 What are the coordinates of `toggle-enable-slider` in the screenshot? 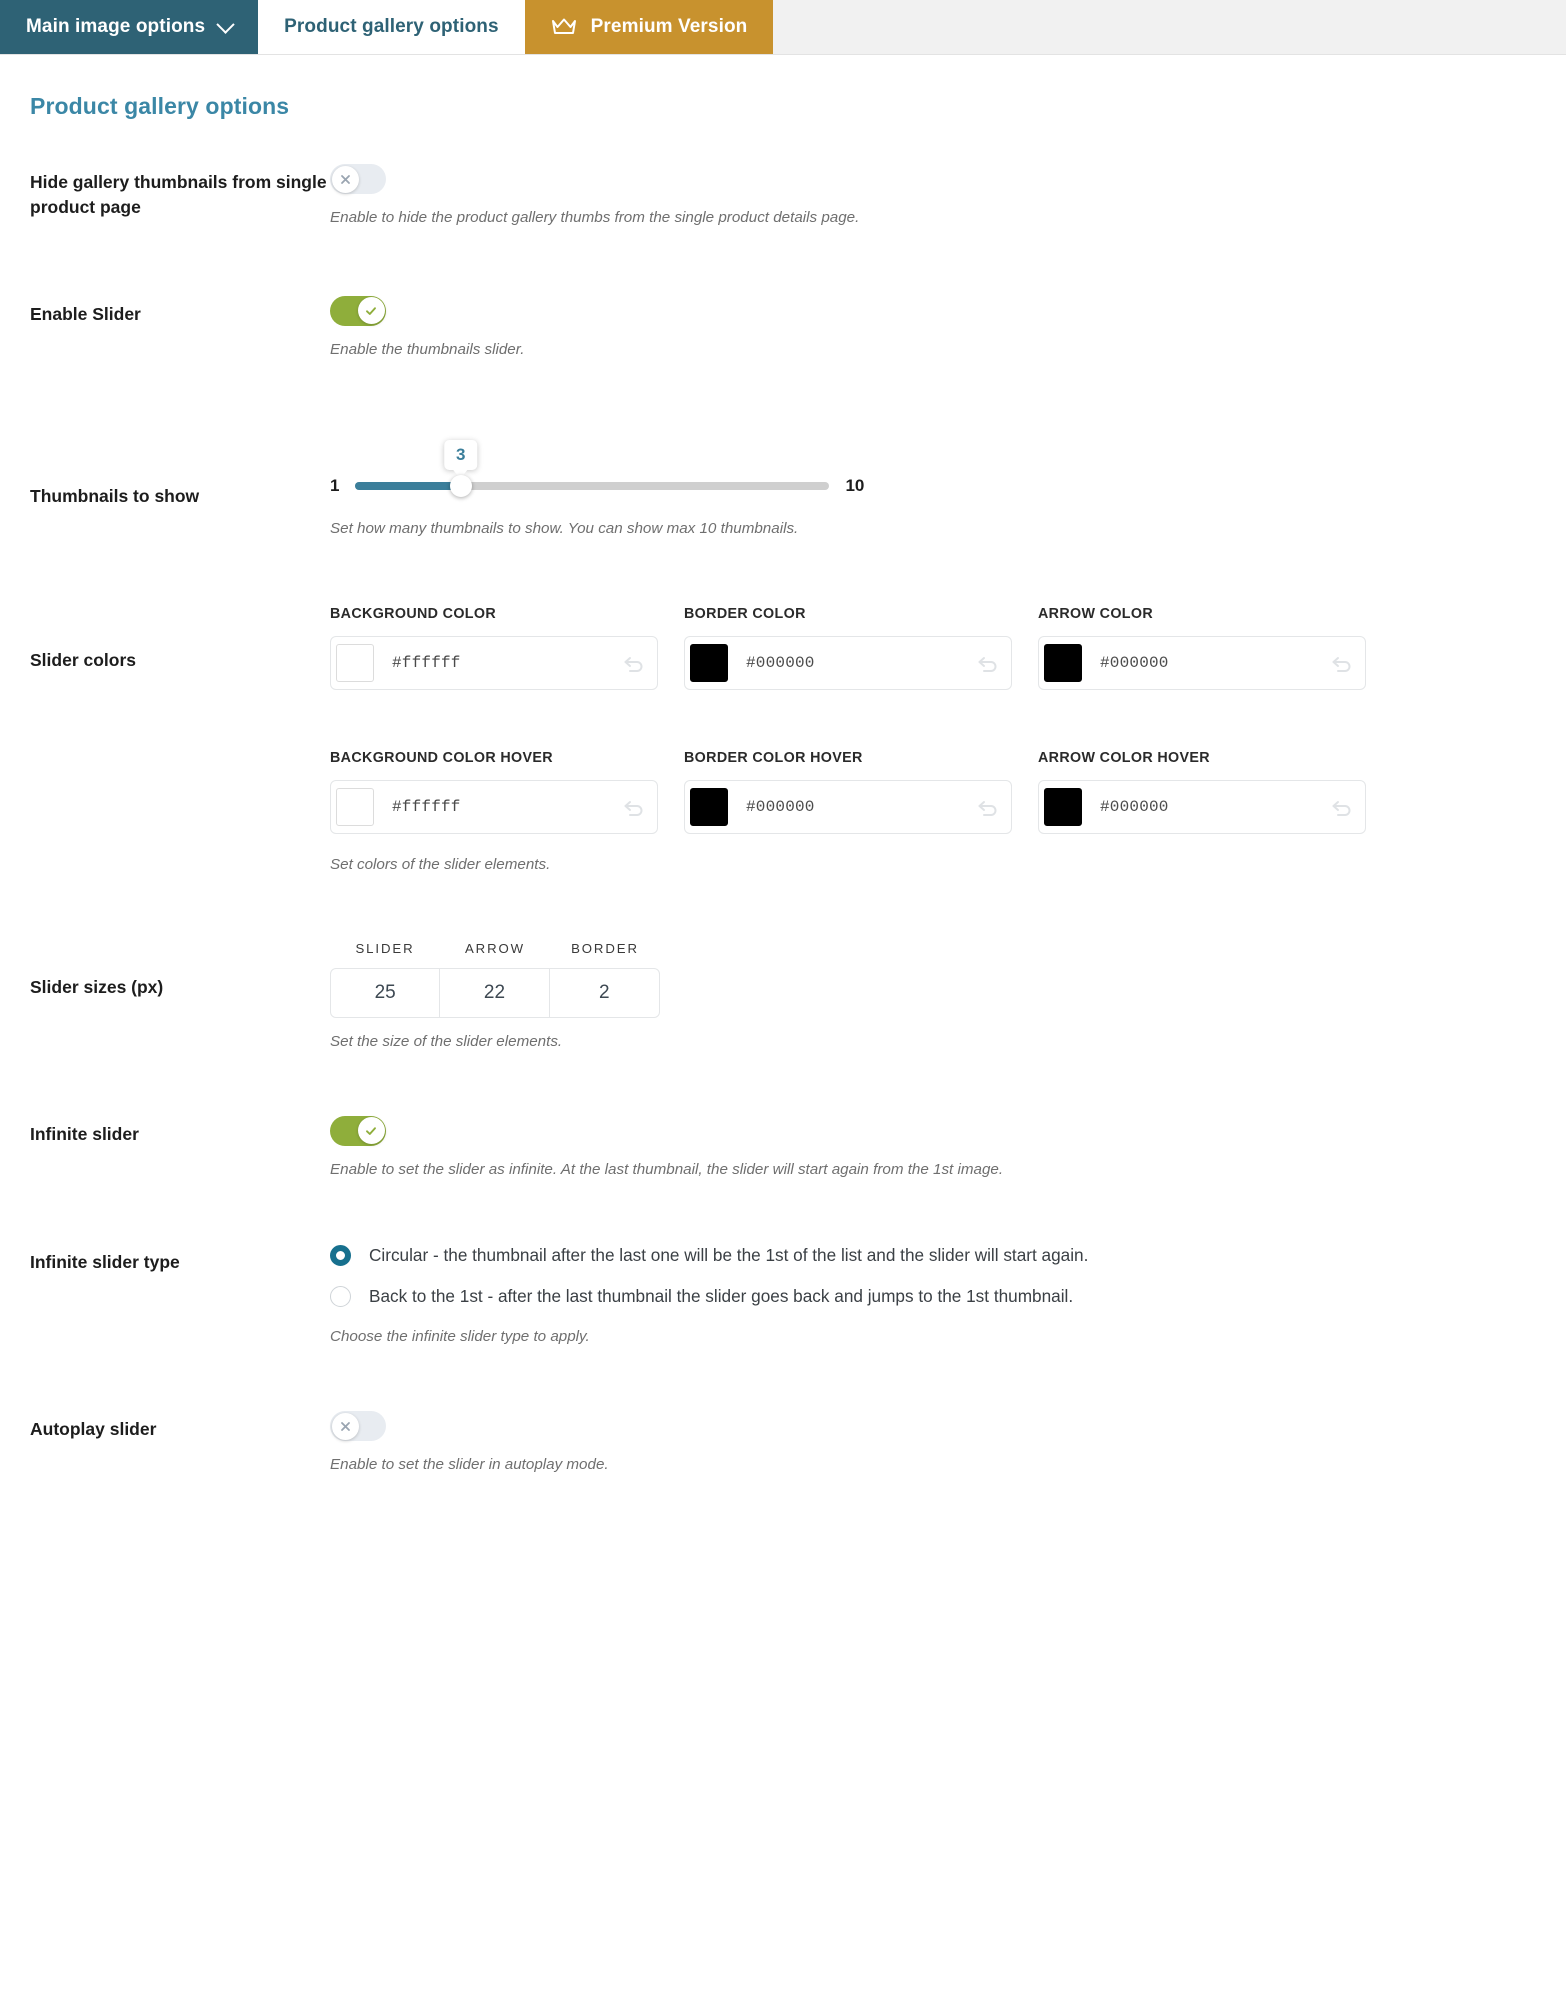 It's located at (358, 310).